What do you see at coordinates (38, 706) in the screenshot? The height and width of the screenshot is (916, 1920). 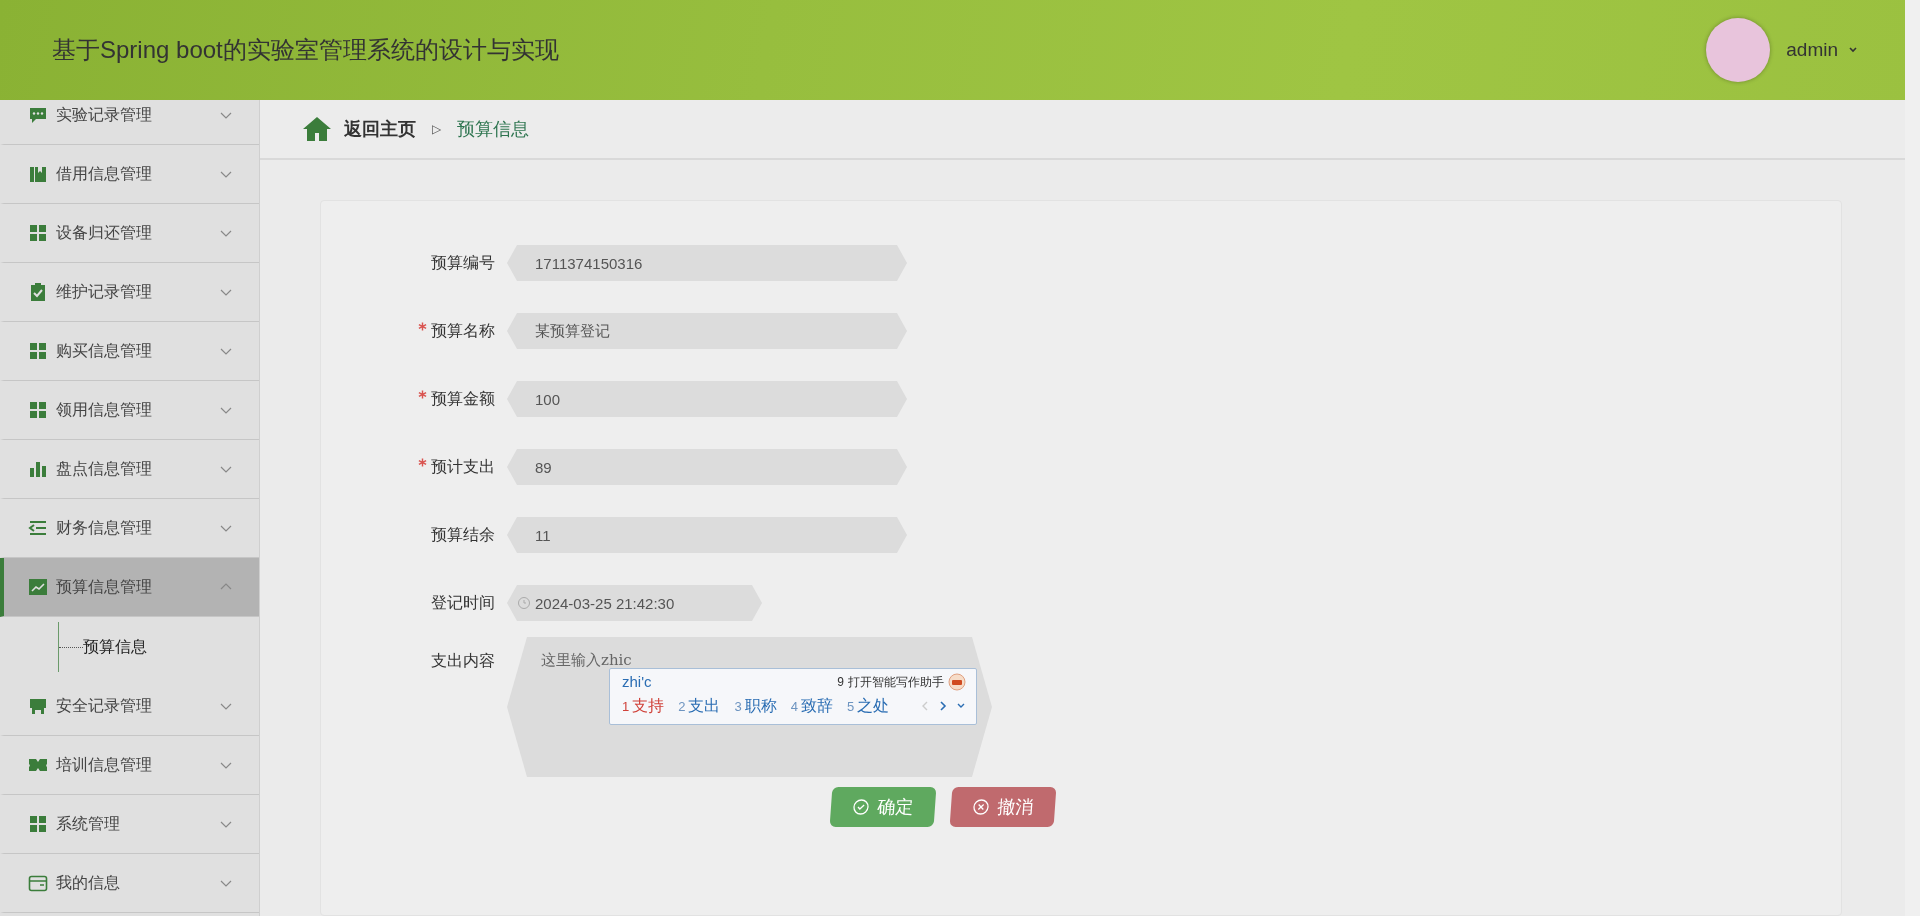 I see `store-icon` at bounding box center [38, 706].